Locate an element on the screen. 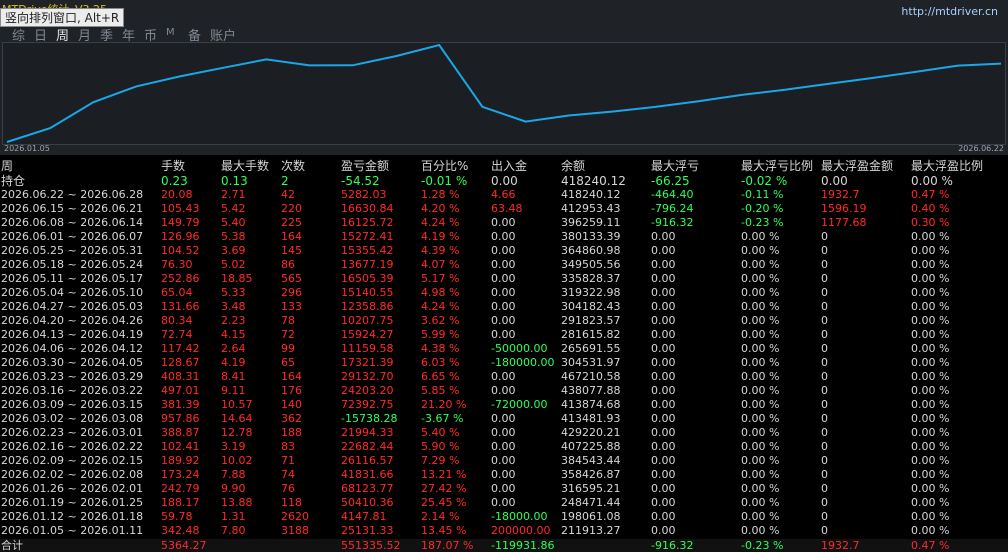 The height and width of the screenshot is (552, 1008). cell-10: 1177.68 is located at coordinates (844, 222).